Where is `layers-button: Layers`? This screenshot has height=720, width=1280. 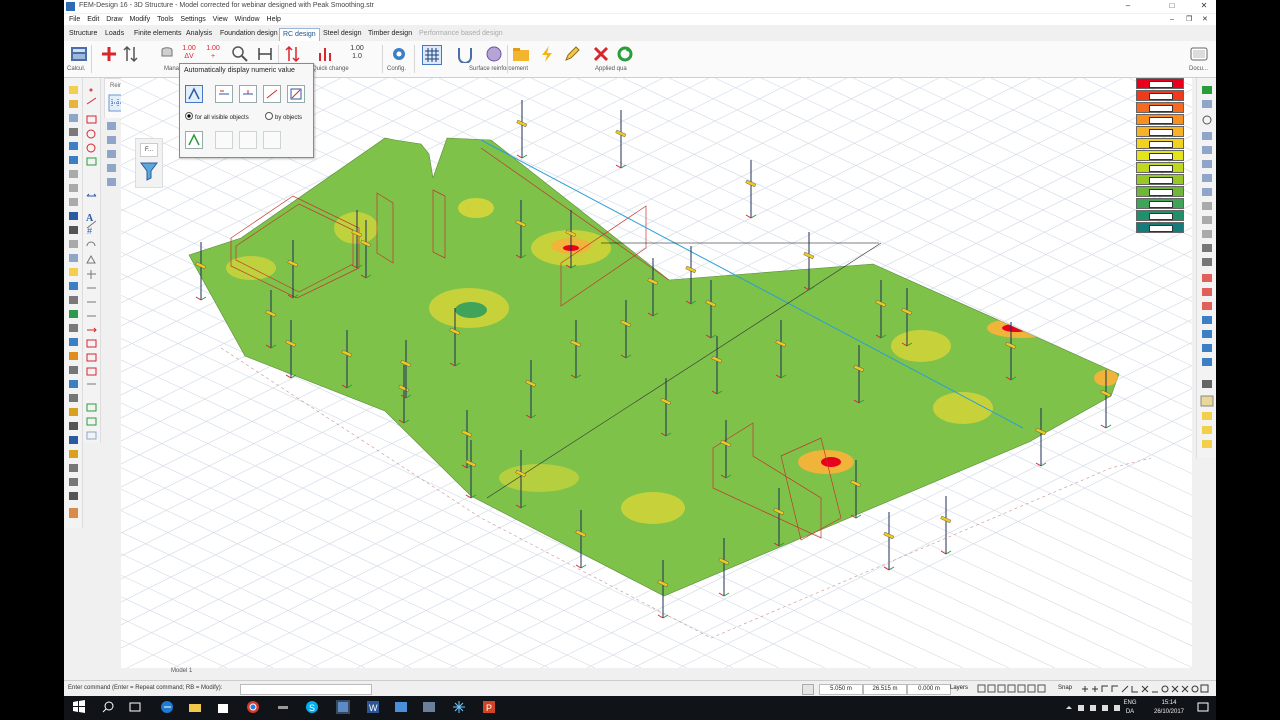 layers-button: Layers is located at coordinates (959, 688).